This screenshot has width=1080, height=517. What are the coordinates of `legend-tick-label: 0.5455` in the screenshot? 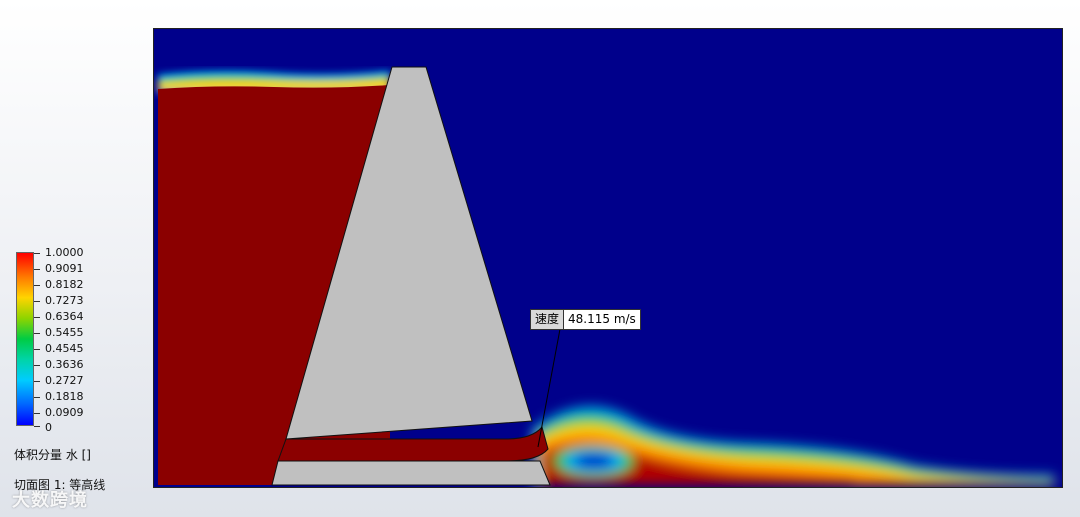 It's located at (64, 332).